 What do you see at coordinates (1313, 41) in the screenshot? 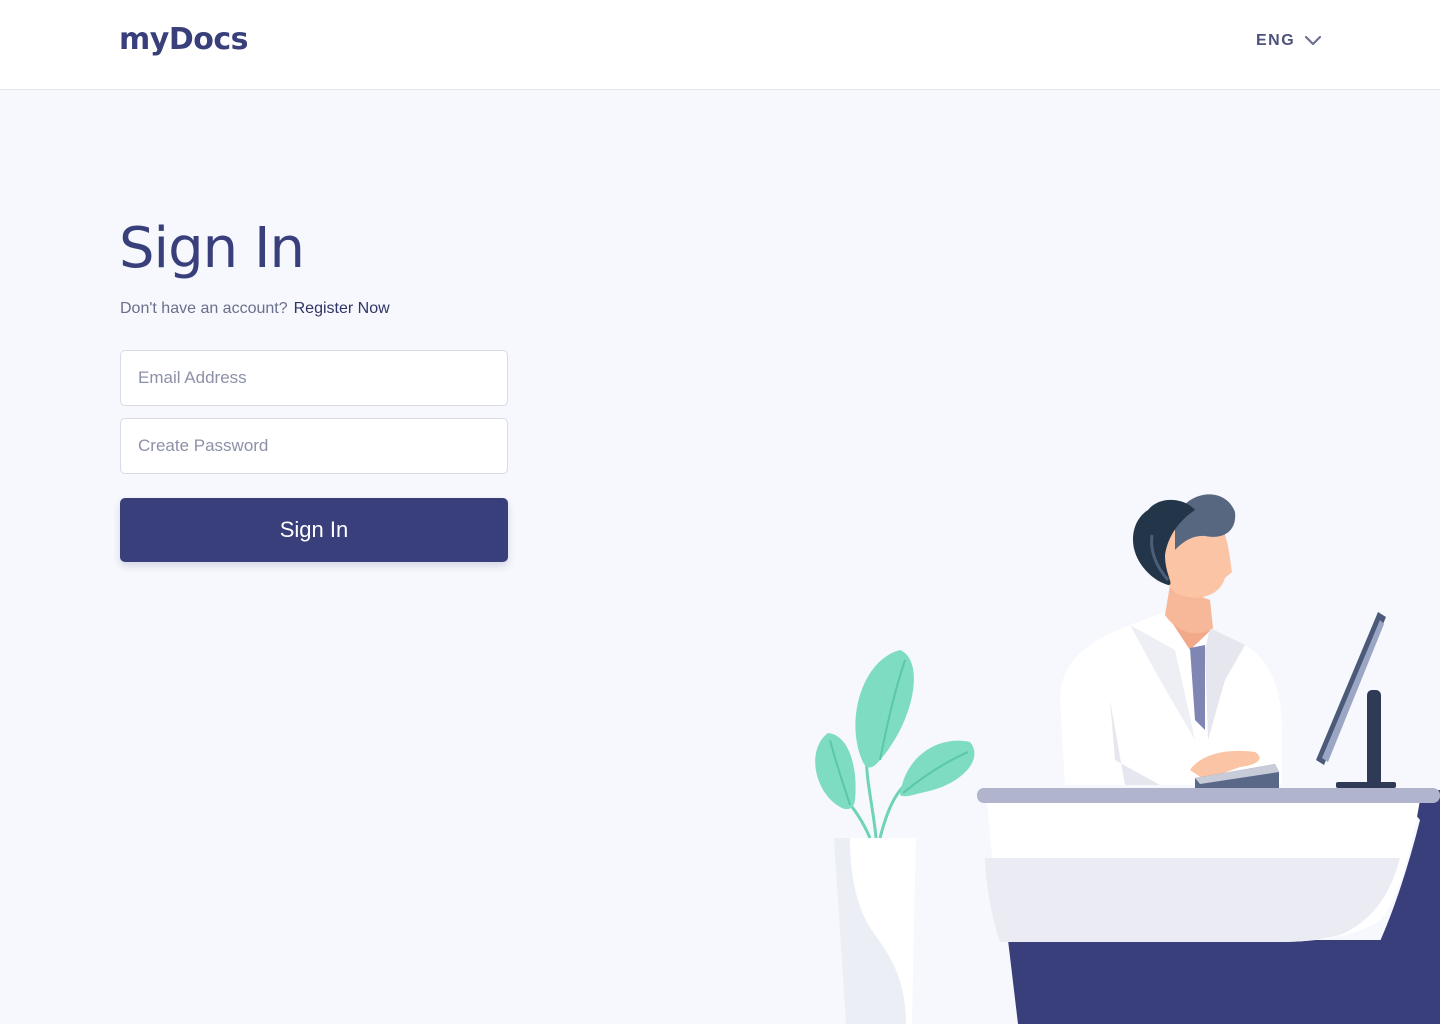
I see `chevron-down-icon` at bounding box center [1313, 41].